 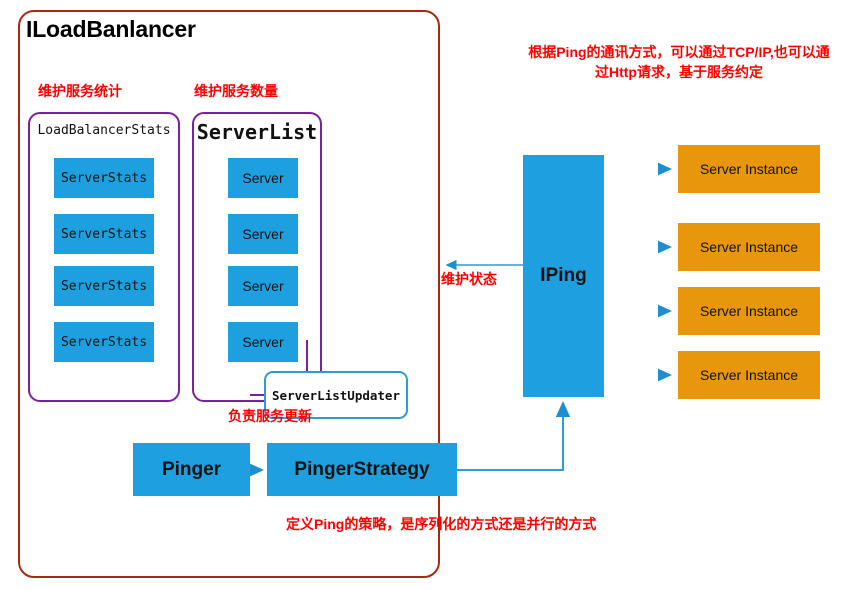 I want to click on node-iping: IPing, so click(x=563, y=276).